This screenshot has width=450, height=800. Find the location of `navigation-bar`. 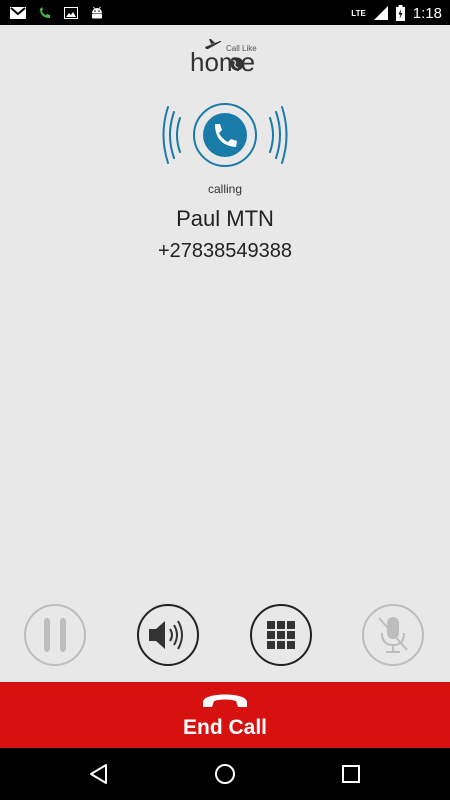

navigation-bar is located at coordinates (225, 774).